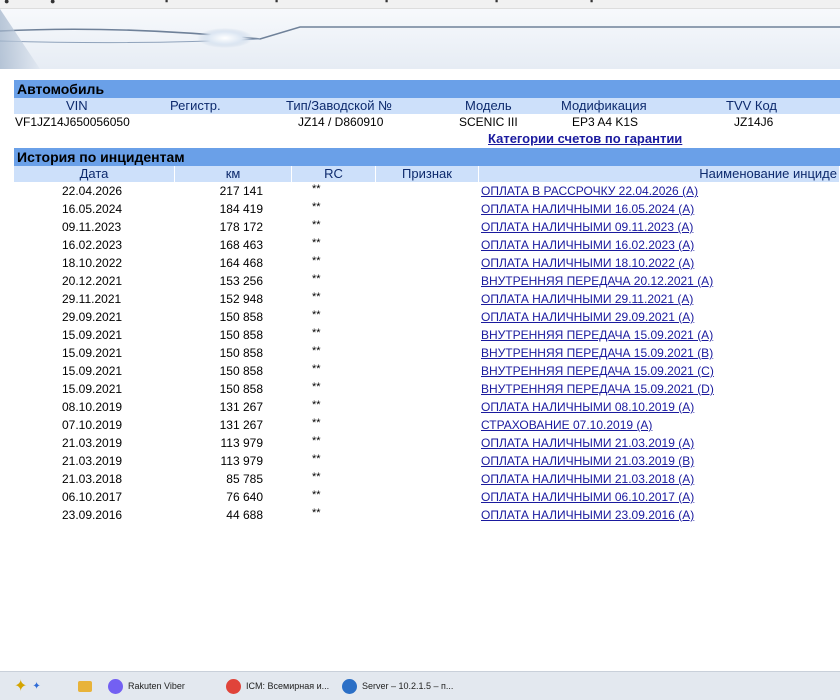 The height and width of the screenshot is (700, 840). What do you see at coordinates (92, 497) in the screenshot?
I see `date-cell: 06.10.2017` at bounding box center [92, 497].